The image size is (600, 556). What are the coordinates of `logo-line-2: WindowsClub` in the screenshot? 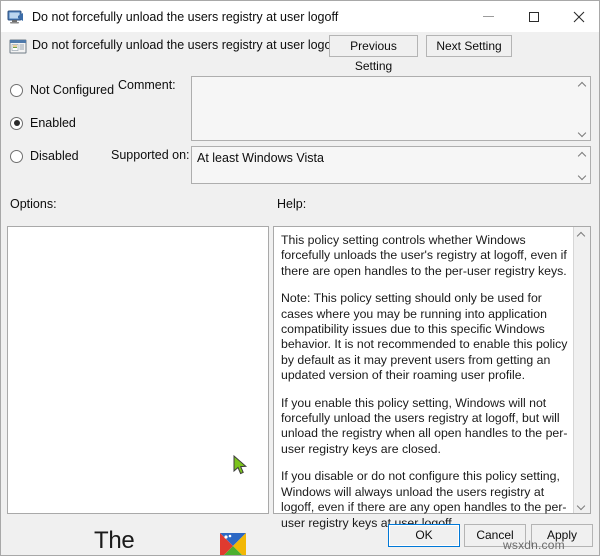 It's located at (149, 553).